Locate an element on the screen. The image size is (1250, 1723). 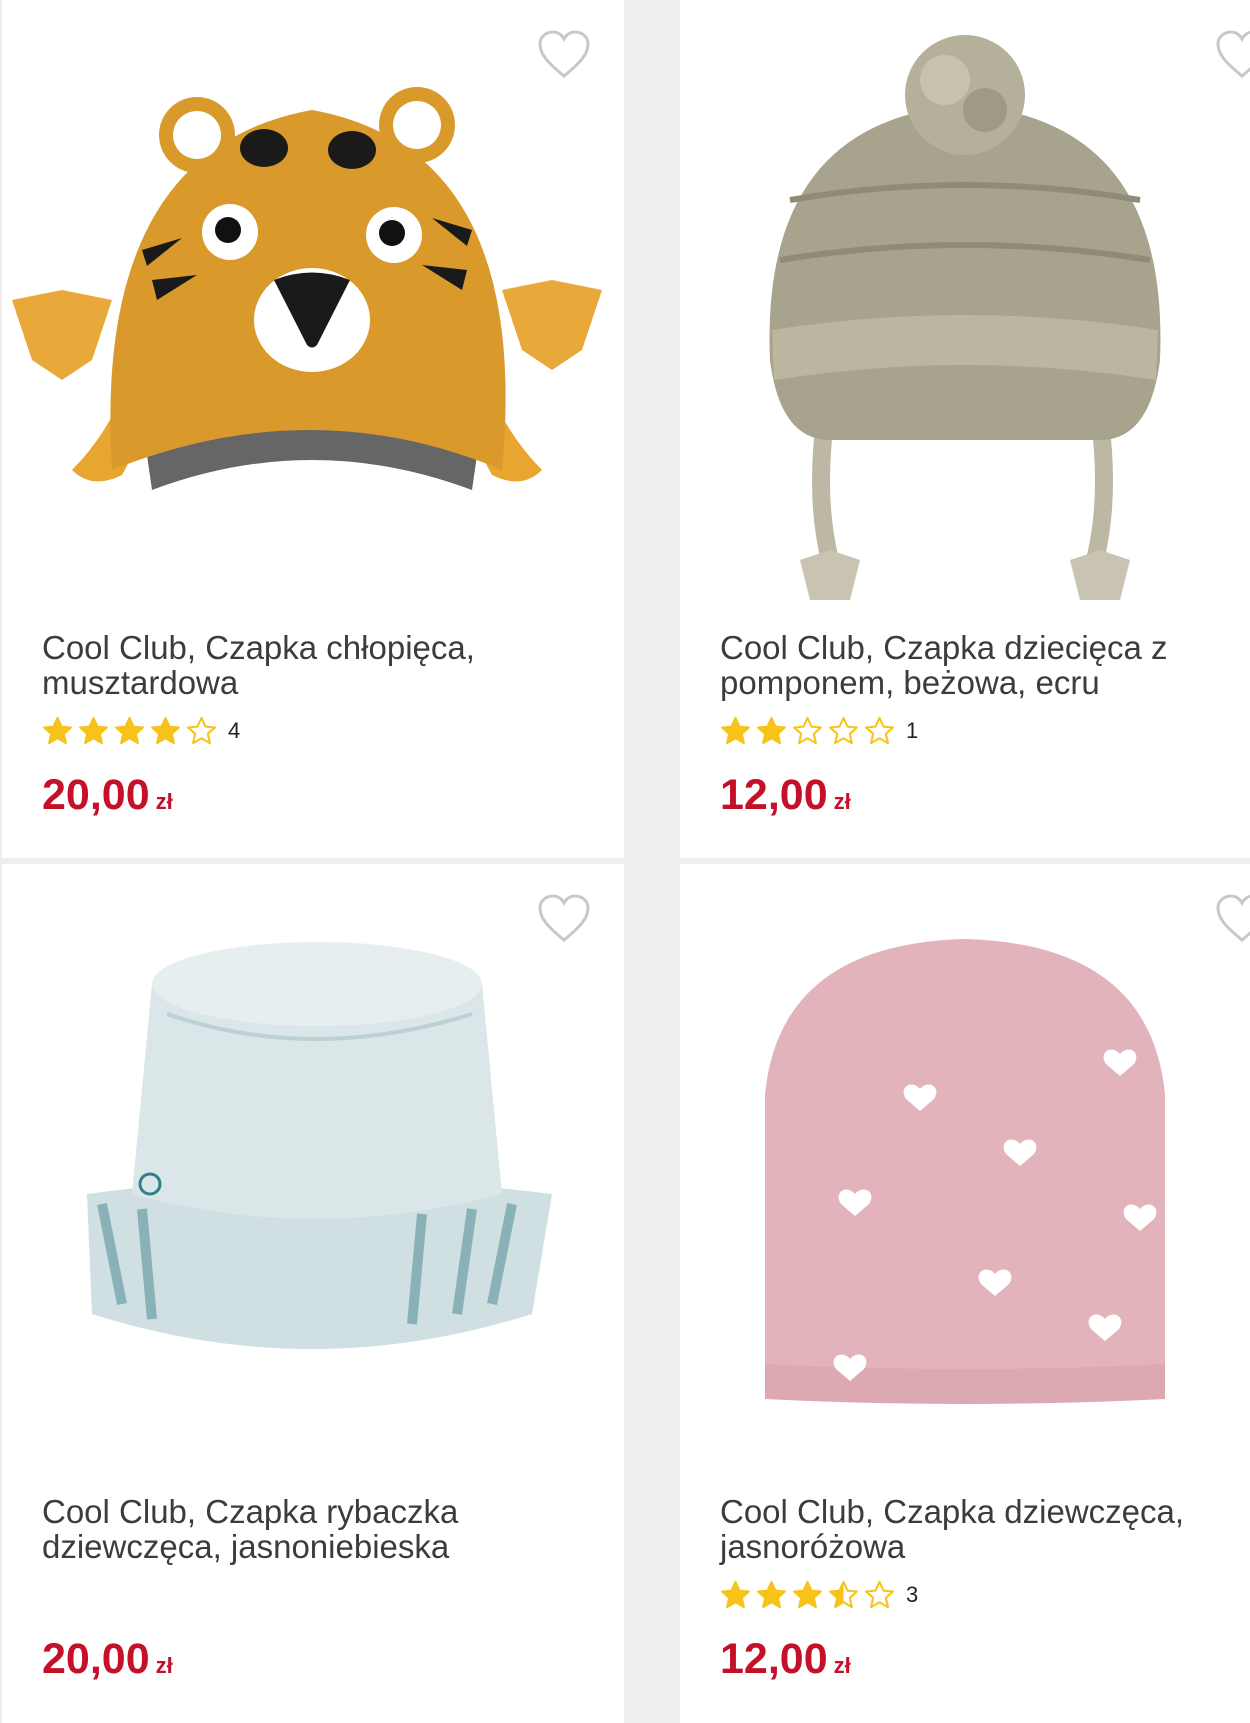
rating: 3 is located at coordinates (819, 1595).